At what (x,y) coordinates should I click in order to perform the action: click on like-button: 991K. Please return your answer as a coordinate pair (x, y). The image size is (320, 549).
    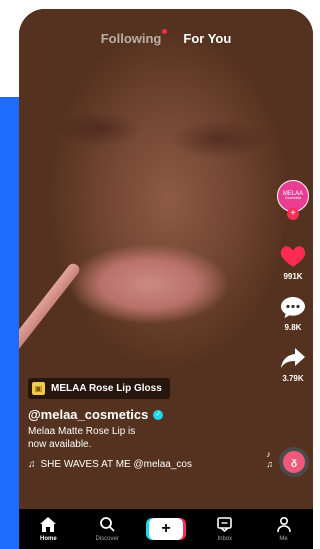
    Looking at the image, I should click on (293, 261).